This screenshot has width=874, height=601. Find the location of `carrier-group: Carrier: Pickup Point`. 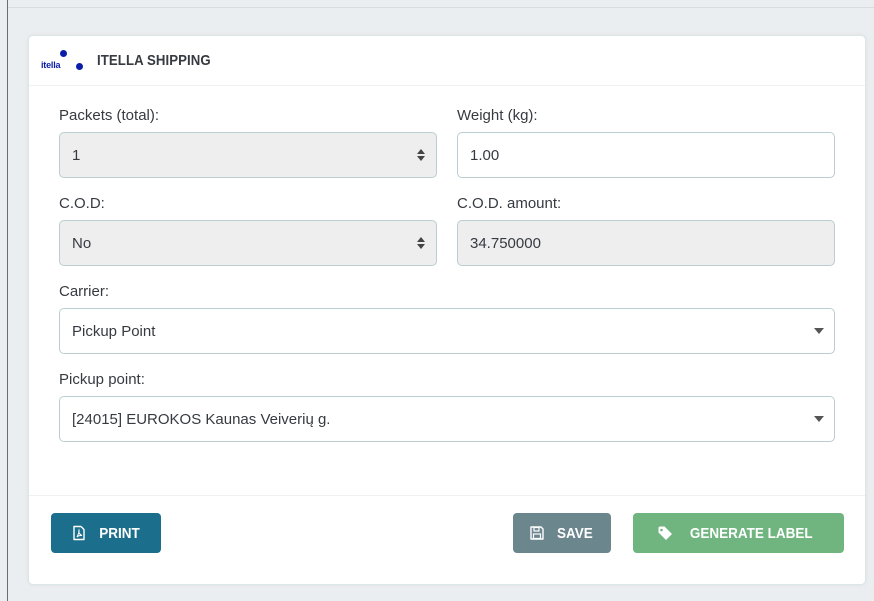

carrier-group: Carrier: Pickup Point is located at coordinates (447, 318).